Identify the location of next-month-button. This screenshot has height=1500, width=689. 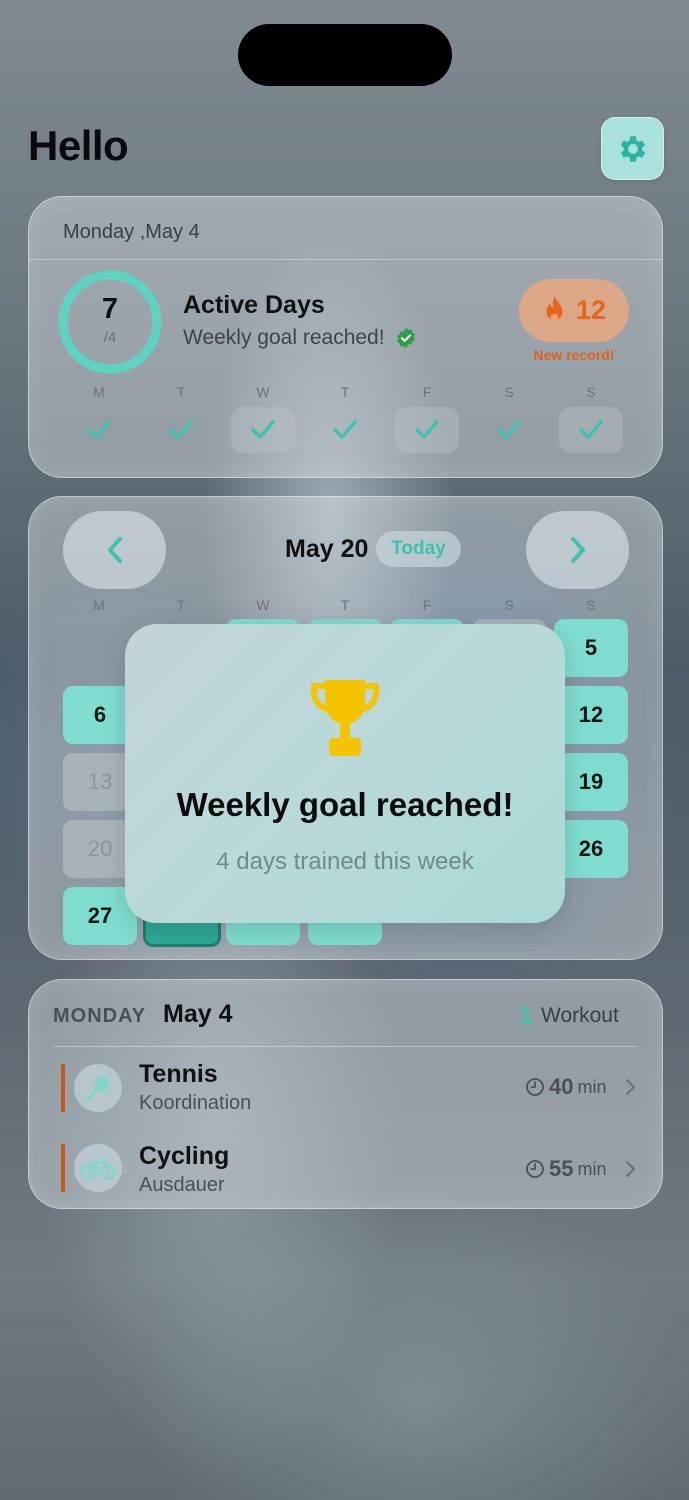
(577, 550).